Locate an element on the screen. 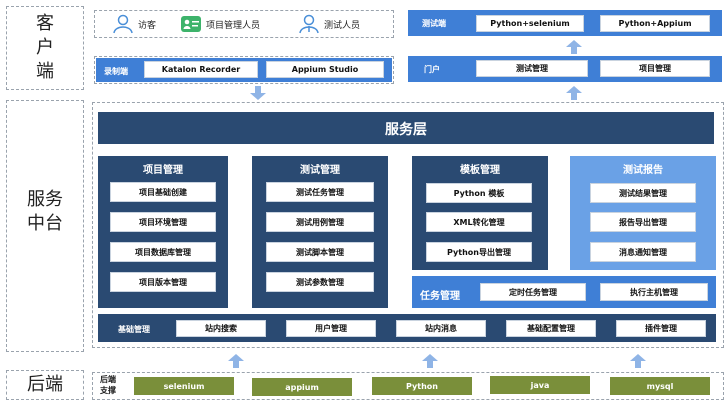 The width and height of the screenshot is (728, 404). record-end-item: Katalon Recorder is located at coordinates (201, 69).